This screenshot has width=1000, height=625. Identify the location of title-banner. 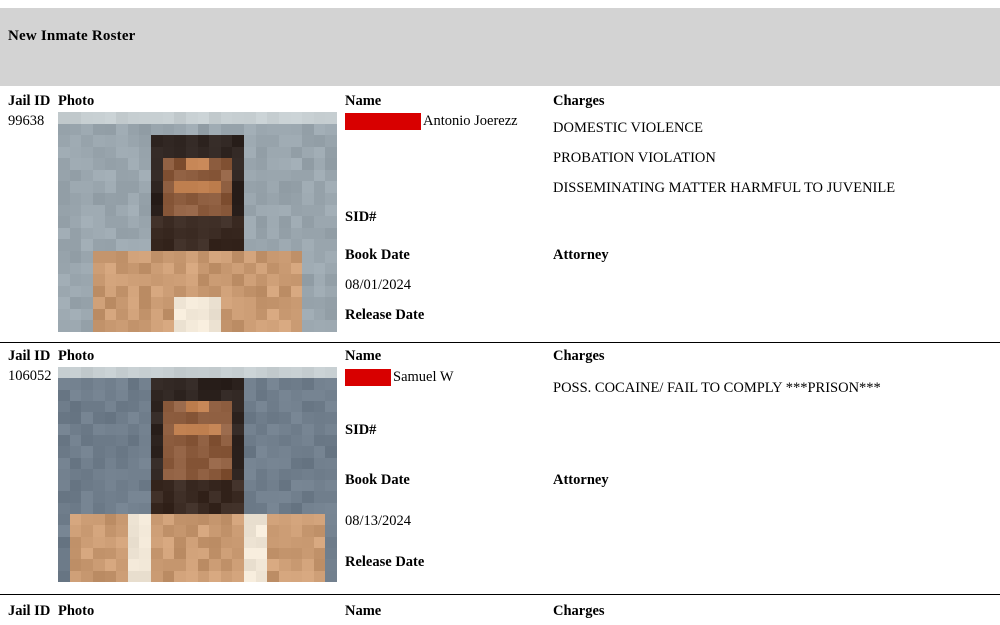
(500, 47).